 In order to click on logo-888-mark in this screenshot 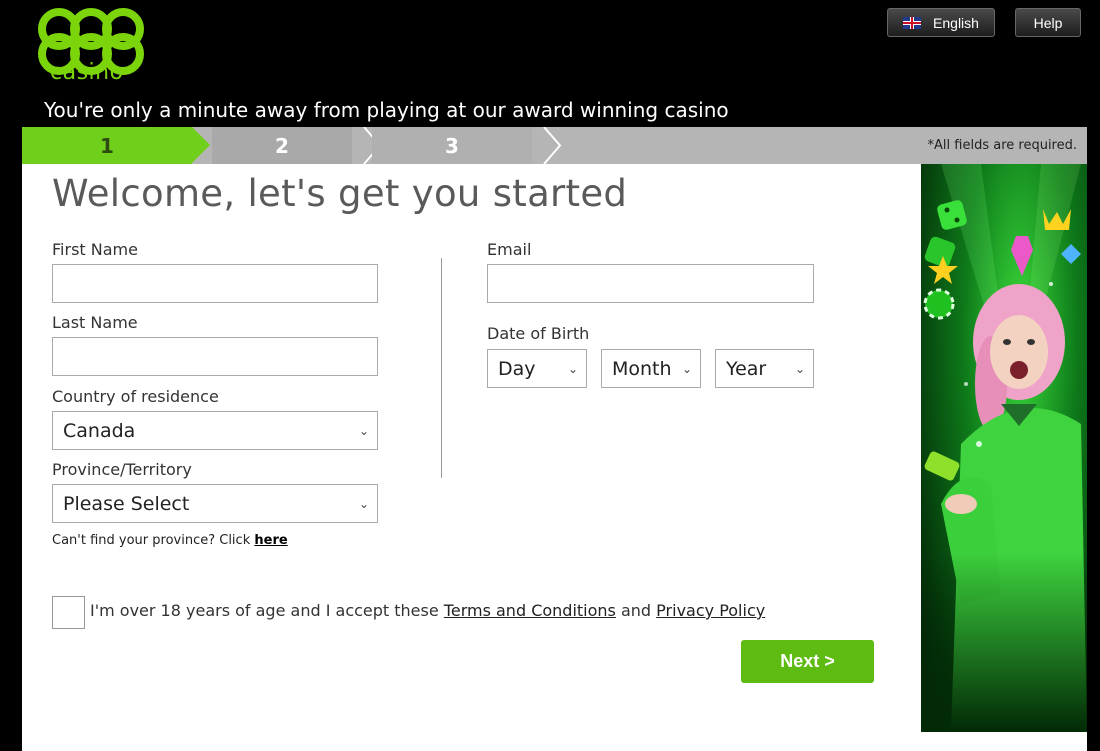, I will do `click(90, 41)`.